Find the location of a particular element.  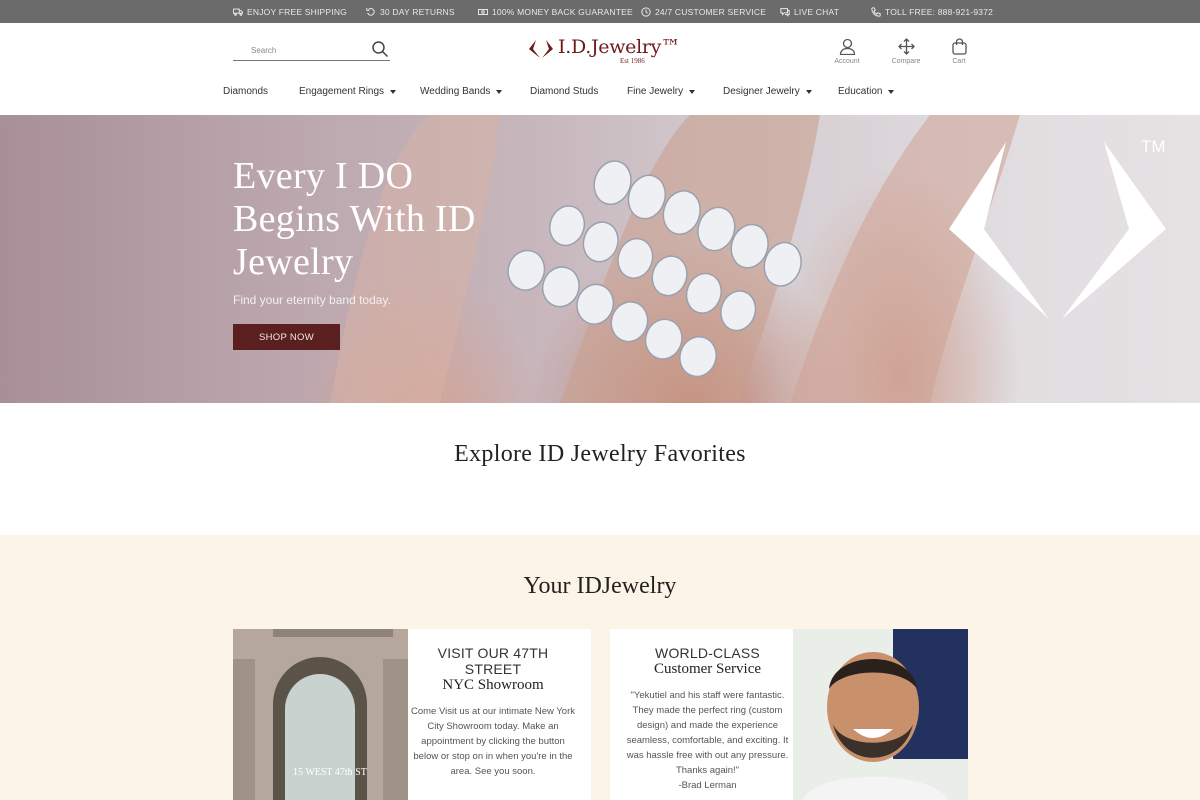

logo-name: I.D.Jewelry™ is located at coordinates (619, 47).